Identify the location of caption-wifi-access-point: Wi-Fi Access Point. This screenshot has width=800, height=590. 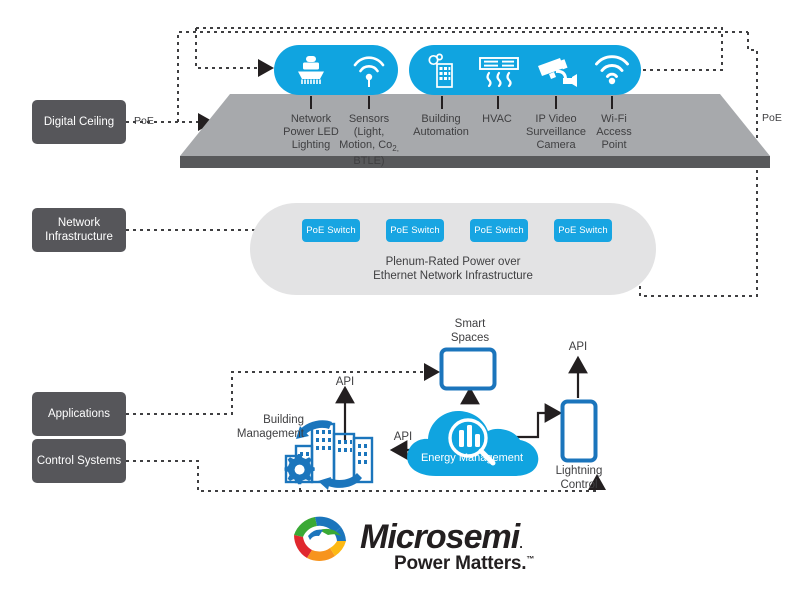
(614, 132).